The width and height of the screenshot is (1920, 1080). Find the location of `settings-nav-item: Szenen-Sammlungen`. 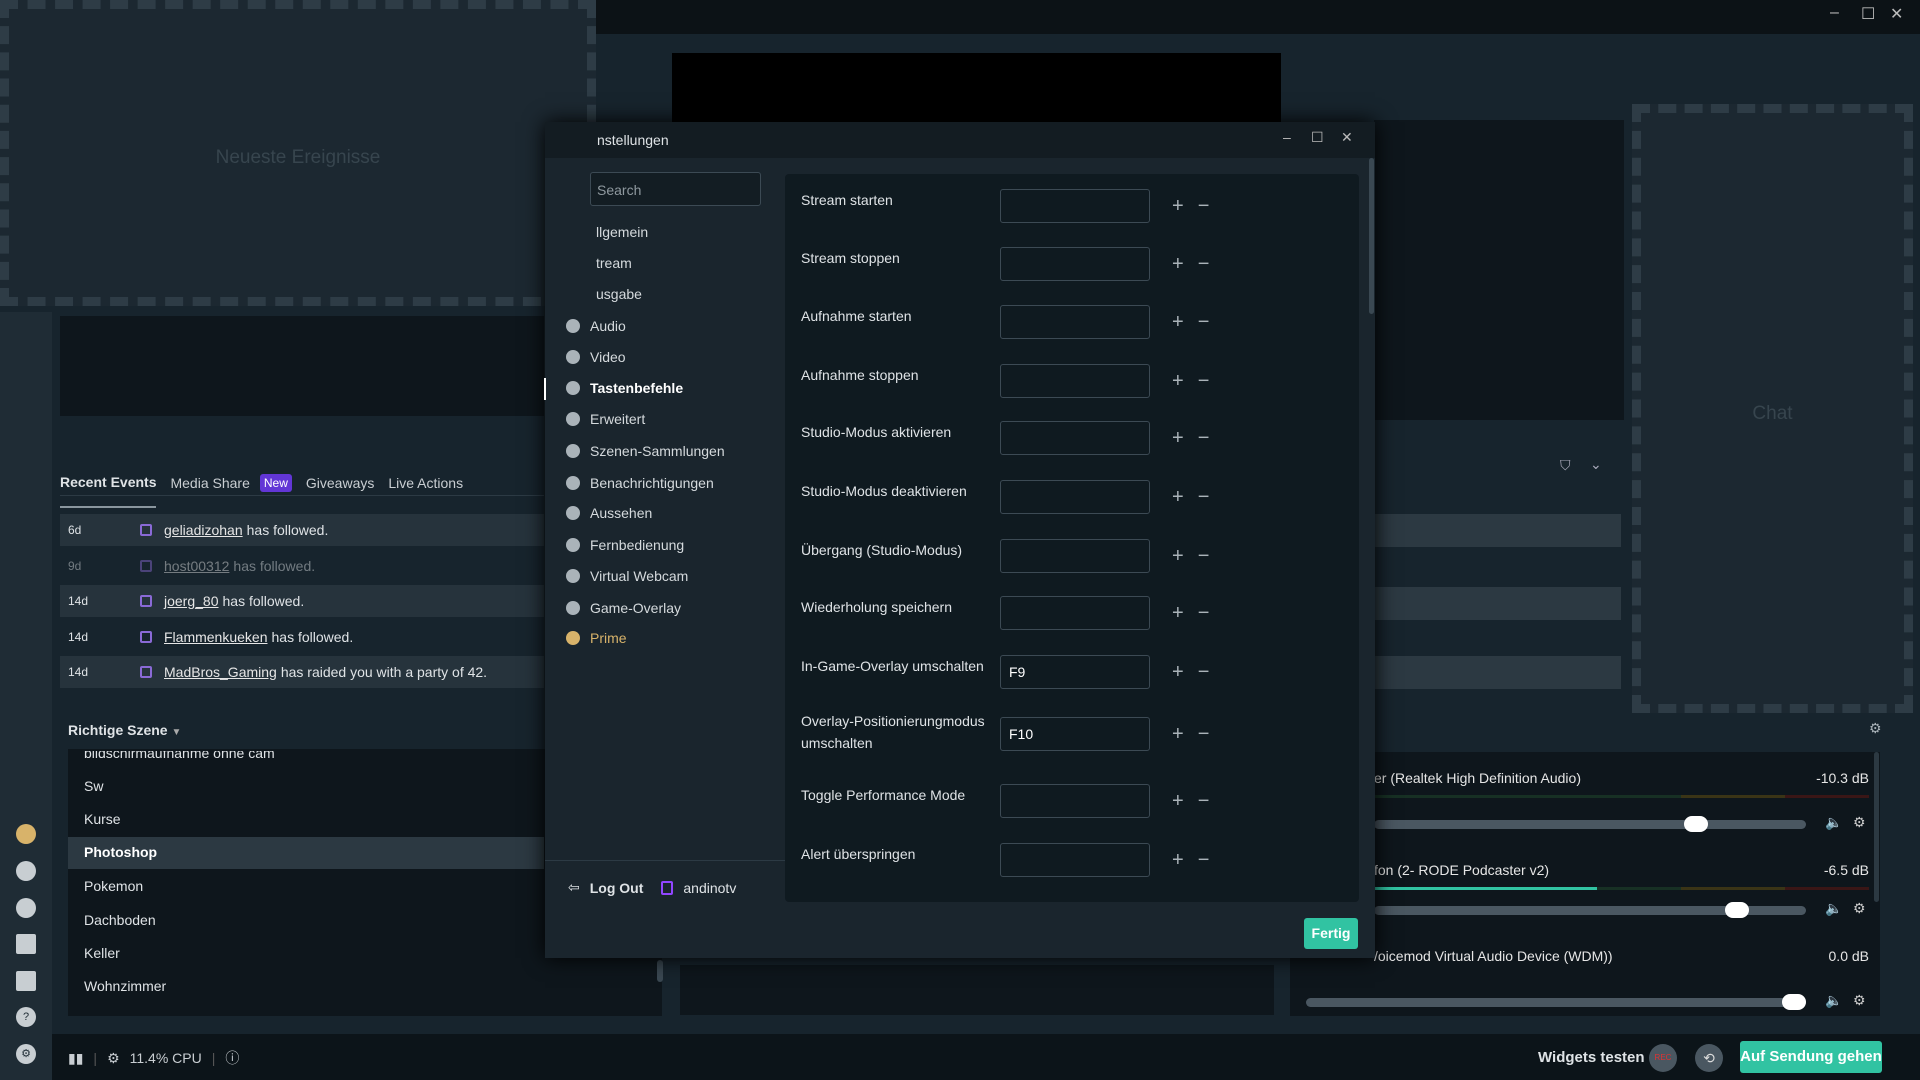

settings-nav-item: Szenen-Sammlungen is located at coordinates (645, 451).